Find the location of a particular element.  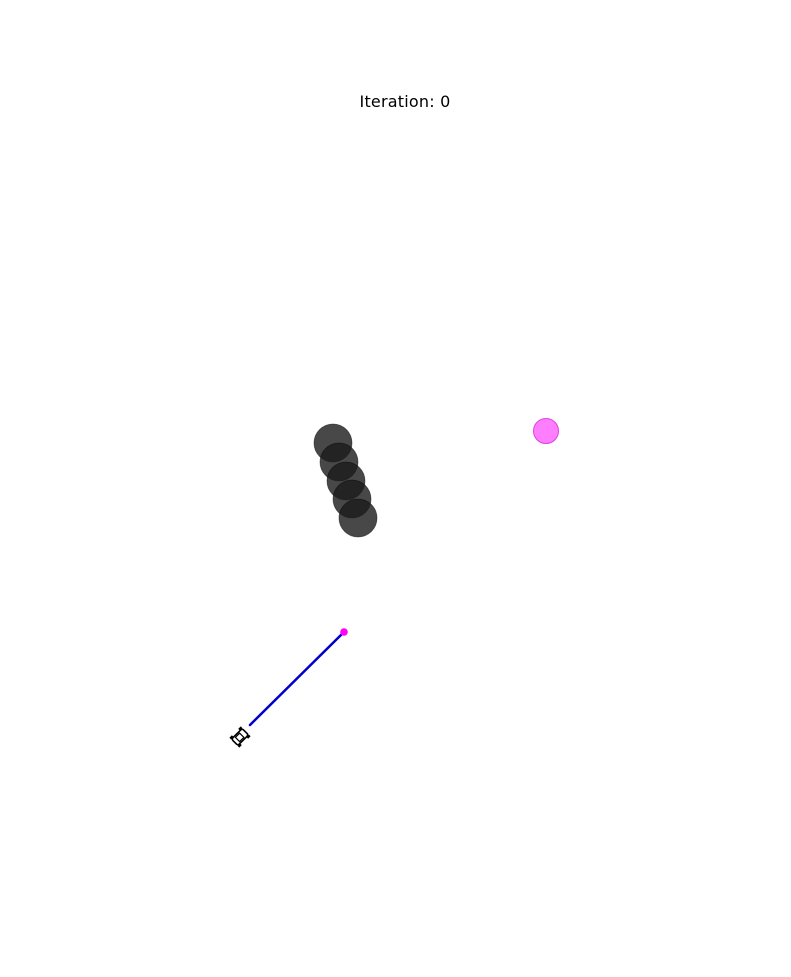

obstacle is located at coordinates (358, 518).